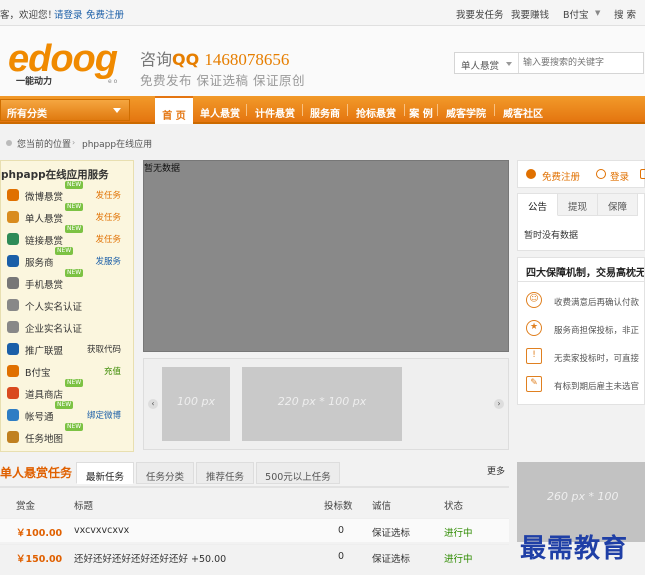  I want to click on col-header-status: 状态, so click(454, 506).